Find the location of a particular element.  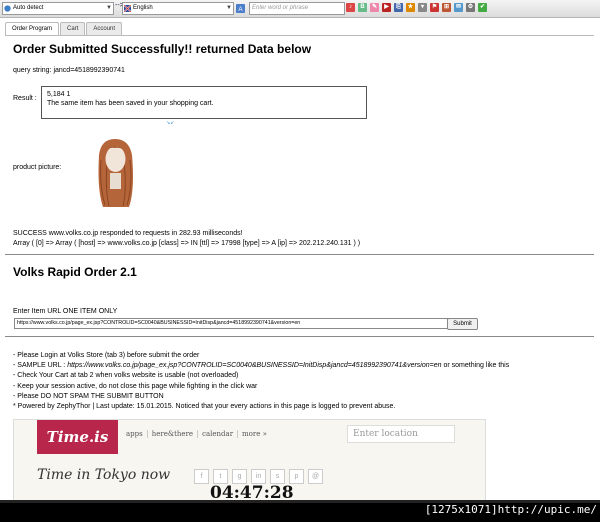

linkedin-icon: in is located at coordinates (258, 476).